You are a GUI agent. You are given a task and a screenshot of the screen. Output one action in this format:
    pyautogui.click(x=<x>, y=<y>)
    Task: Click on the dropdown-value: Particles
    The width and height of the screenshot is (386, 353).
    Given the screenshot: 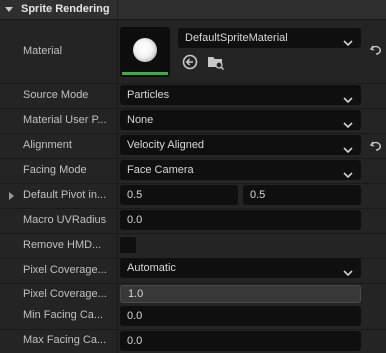 What is the action you would take?
    pyautogui.click(x=148, y=95)
    